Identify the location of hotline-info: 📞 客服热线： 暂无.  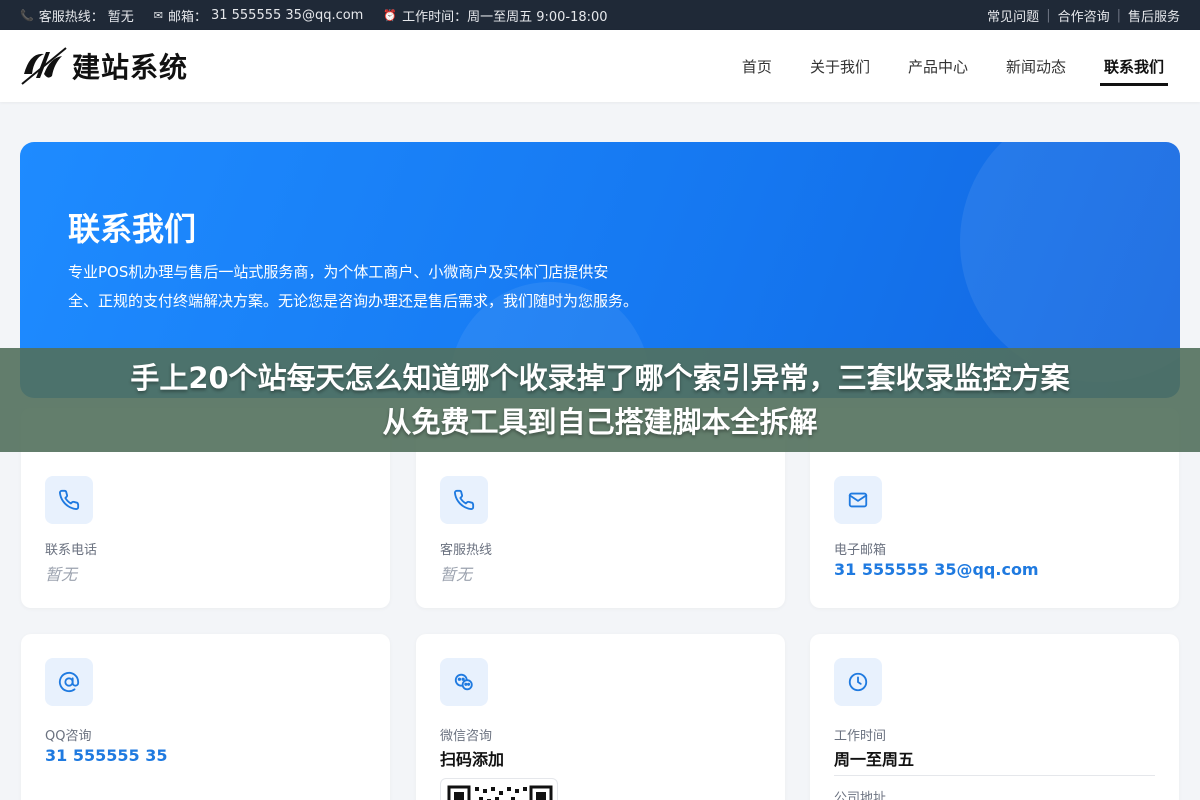
(77, 15).